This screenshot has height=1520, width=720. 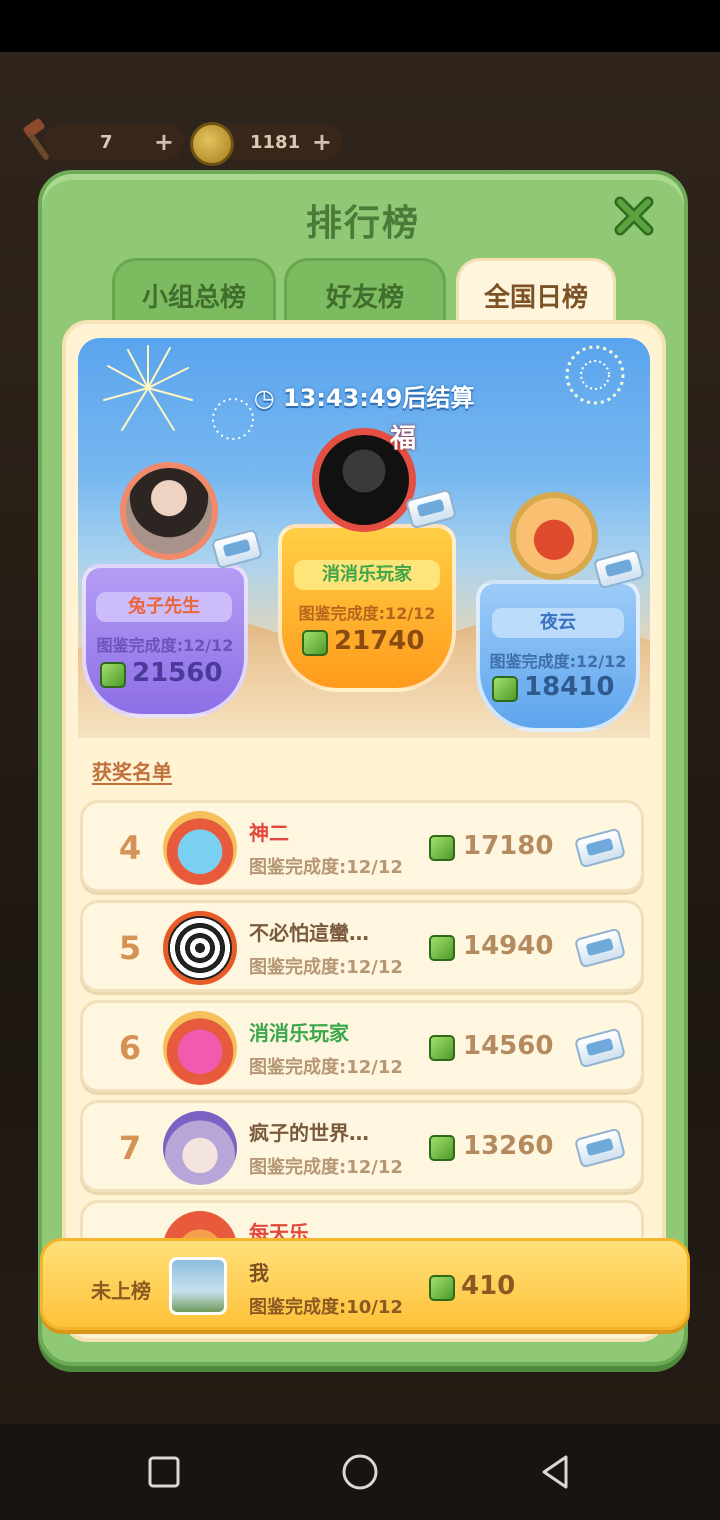 I want to click on podium-first-place: 消消乐玩家 图鉴完成度:12/12 21740, so click(x=367, y=614).